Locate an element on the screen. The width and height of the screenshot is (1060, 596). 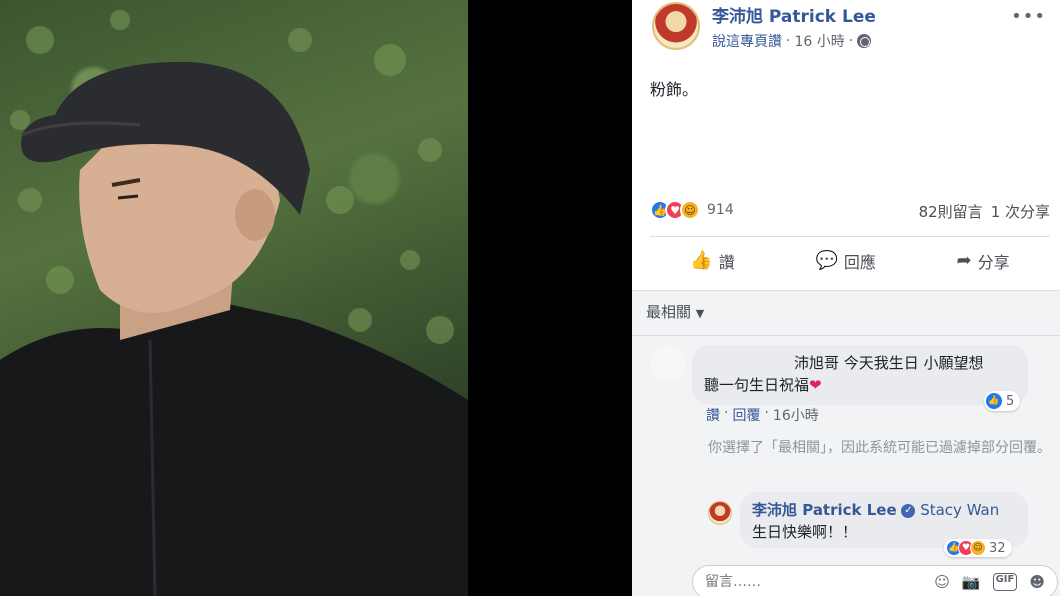
comment-bubble: 沛旭哥 今天我生日 小願望想 聽一句生日祝福❤ is located at coordinates (860, 375).